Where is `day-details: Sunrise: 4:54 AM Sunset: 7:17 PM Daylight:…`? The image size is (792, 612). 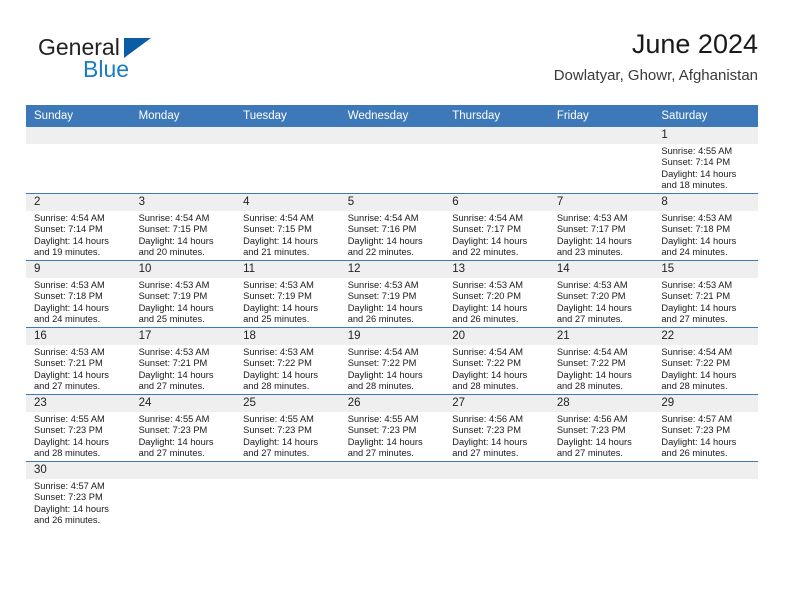
day-details: Sunrise: 4:54 AM Sunset: 7:17 PM Daylight:… is located at coordinates (496, 235).